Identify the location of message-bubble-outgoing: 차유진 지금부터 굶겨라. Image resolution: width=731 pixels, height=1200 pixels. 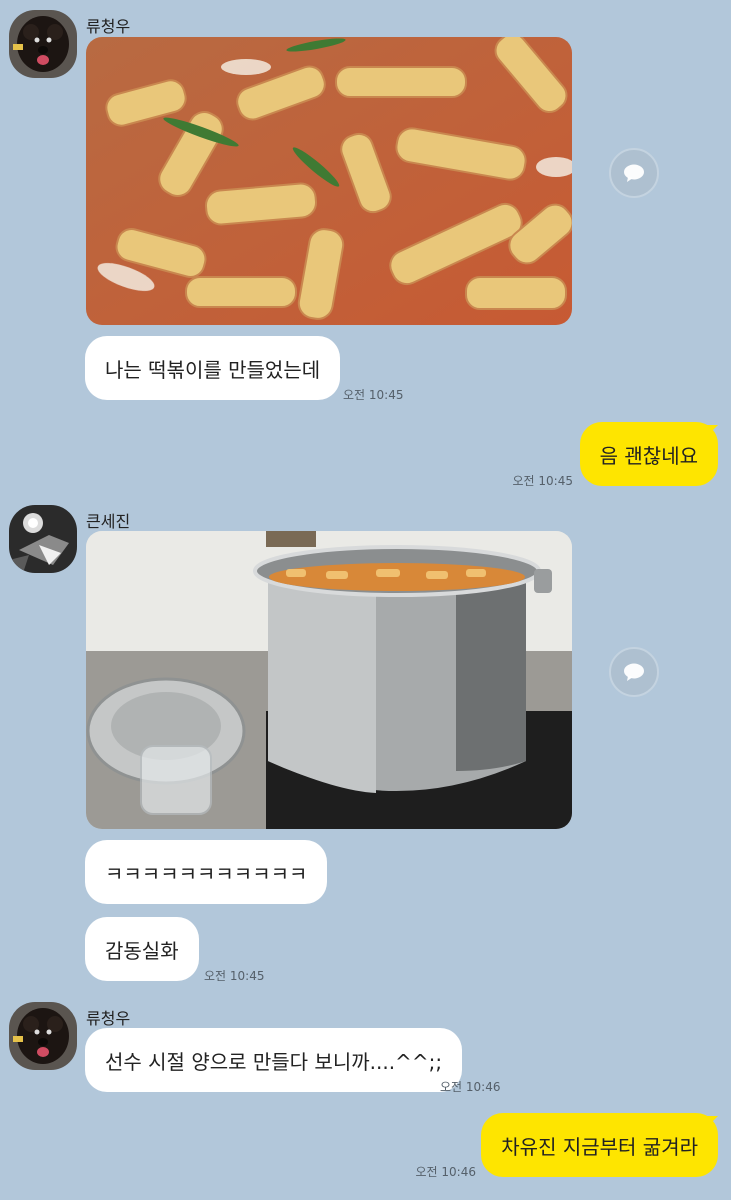
(599, 1145).